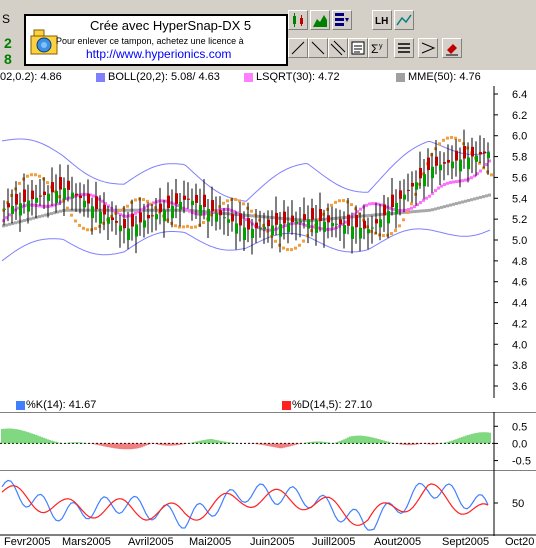 The width and height of the screenshot is (536, 548). I want to click on candlestick-icon, so click(298, 20).